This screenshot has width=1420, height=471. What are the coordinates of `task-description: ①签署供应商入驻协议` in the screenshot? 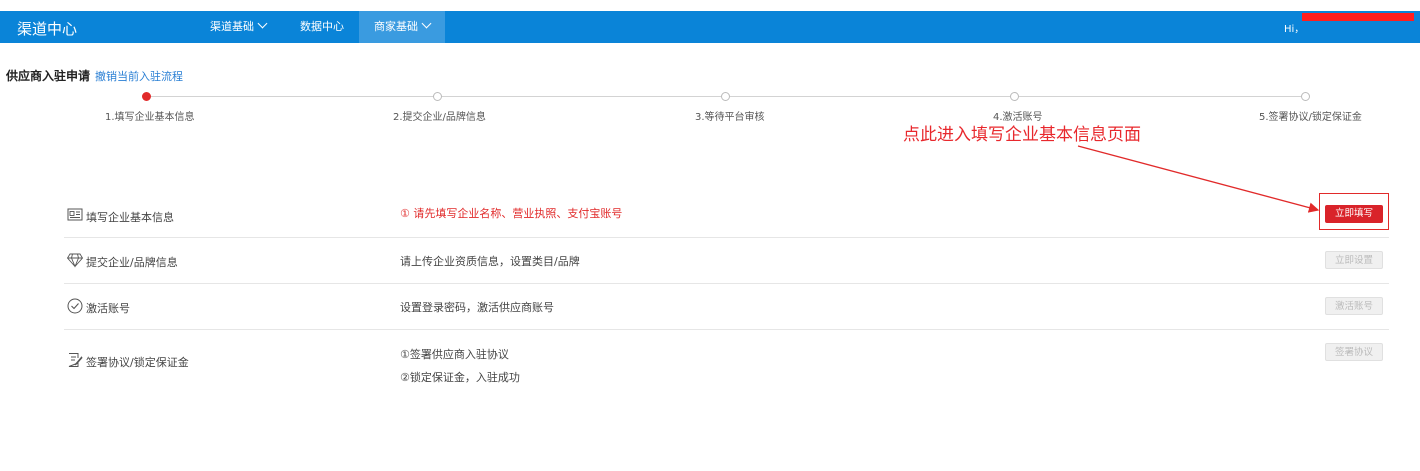 It's located at (454, 354).